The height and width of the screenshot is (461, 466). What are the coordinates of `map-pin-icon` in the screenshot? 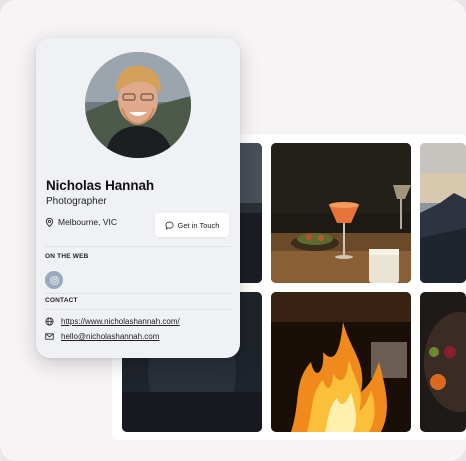 It's located at (49, 222).